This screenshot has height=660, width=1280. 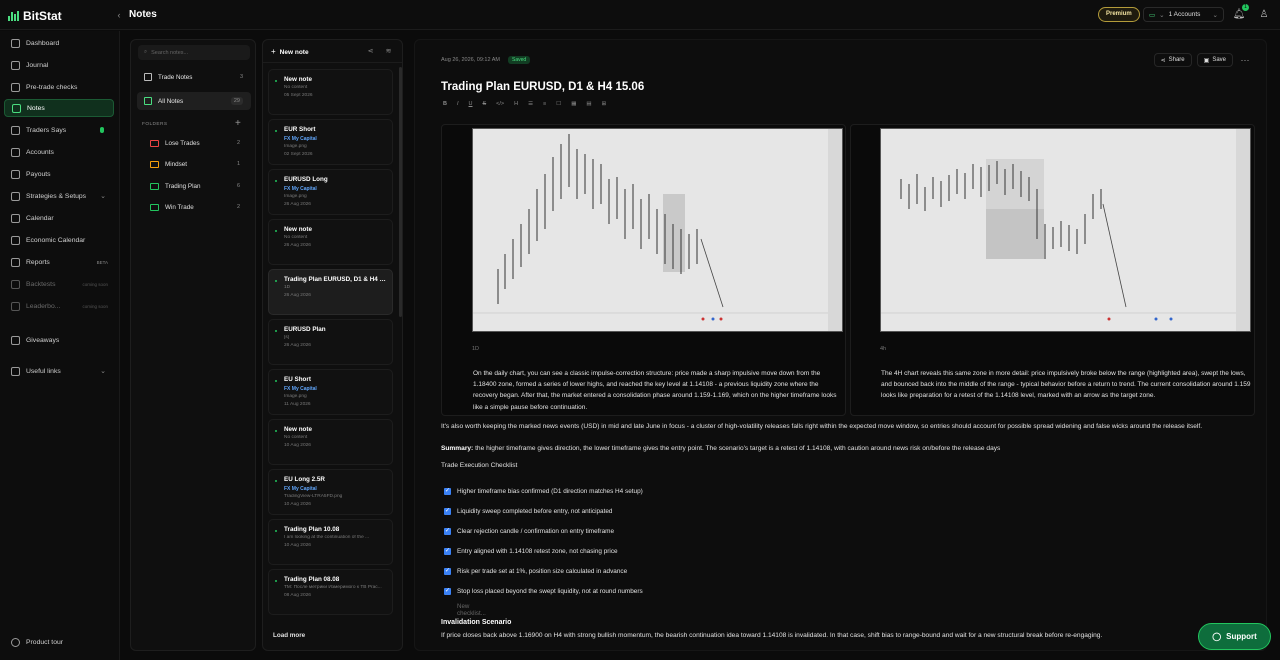 I want to click on embed-icon: ⊞, so click(x=604, y=104).